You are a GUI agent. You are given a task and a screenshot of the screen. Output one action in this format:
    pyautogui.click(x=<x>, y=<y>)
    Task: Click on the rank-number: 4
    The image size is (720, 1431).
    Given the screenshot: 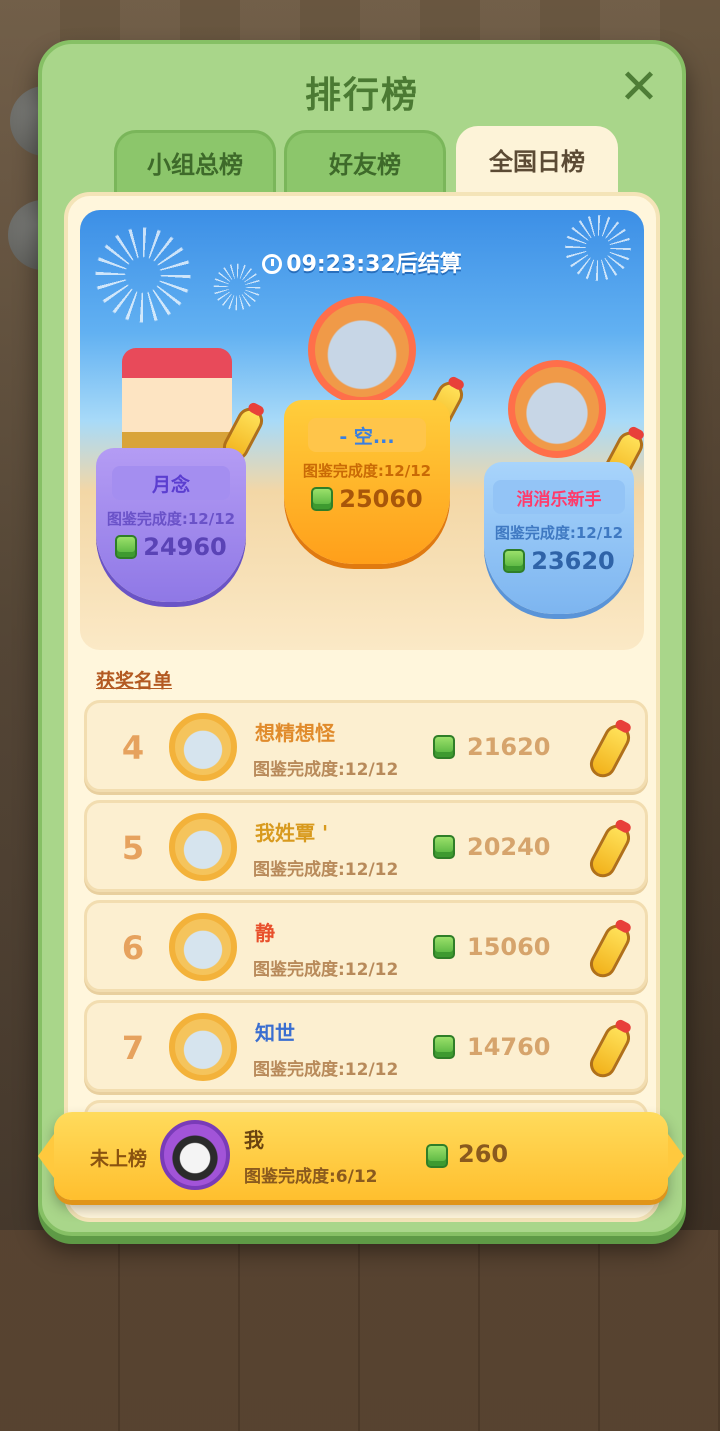 What is the action you would take?
    pyautogui.click(x=133, y=748)
    